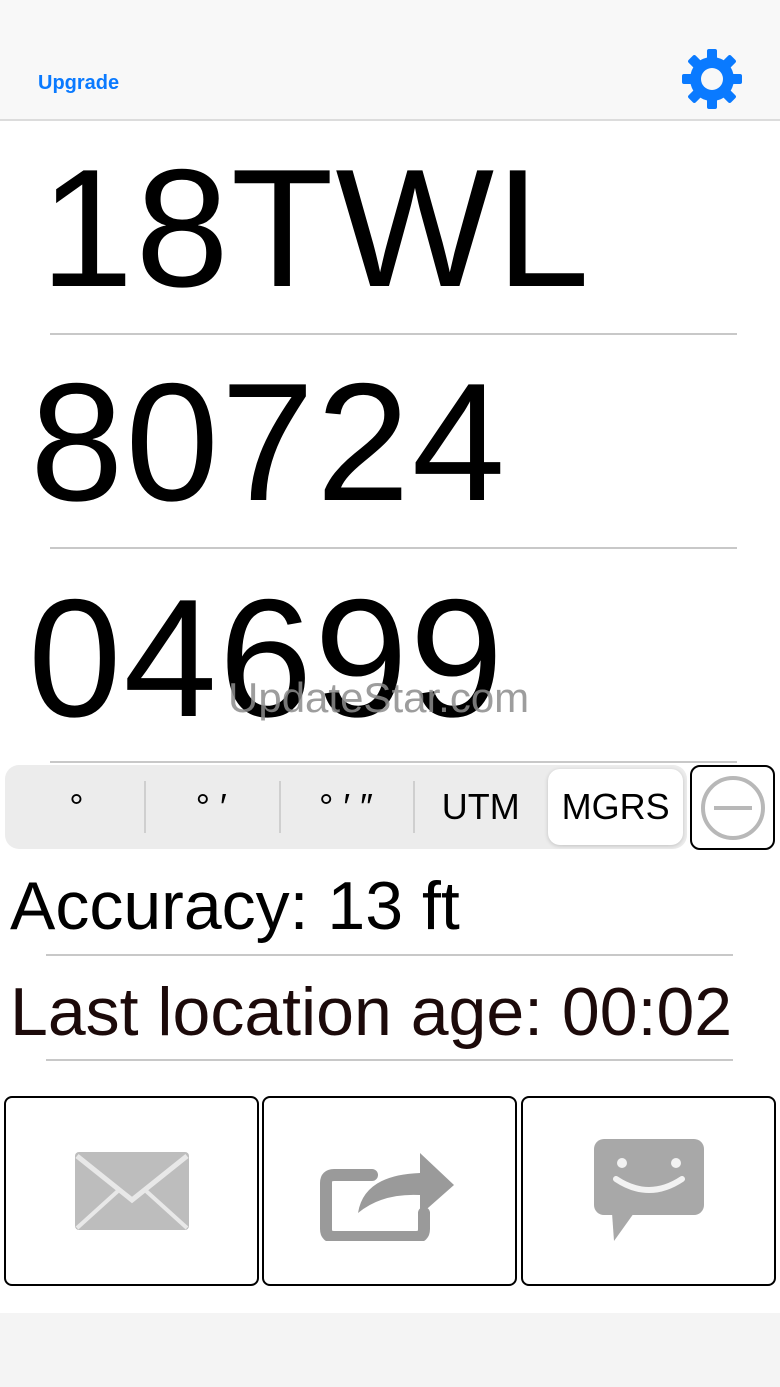  Describe the element at coordinates (211, 807) in the screenshot. I see `format-option-degrees-minutes: ° ′` at that location.